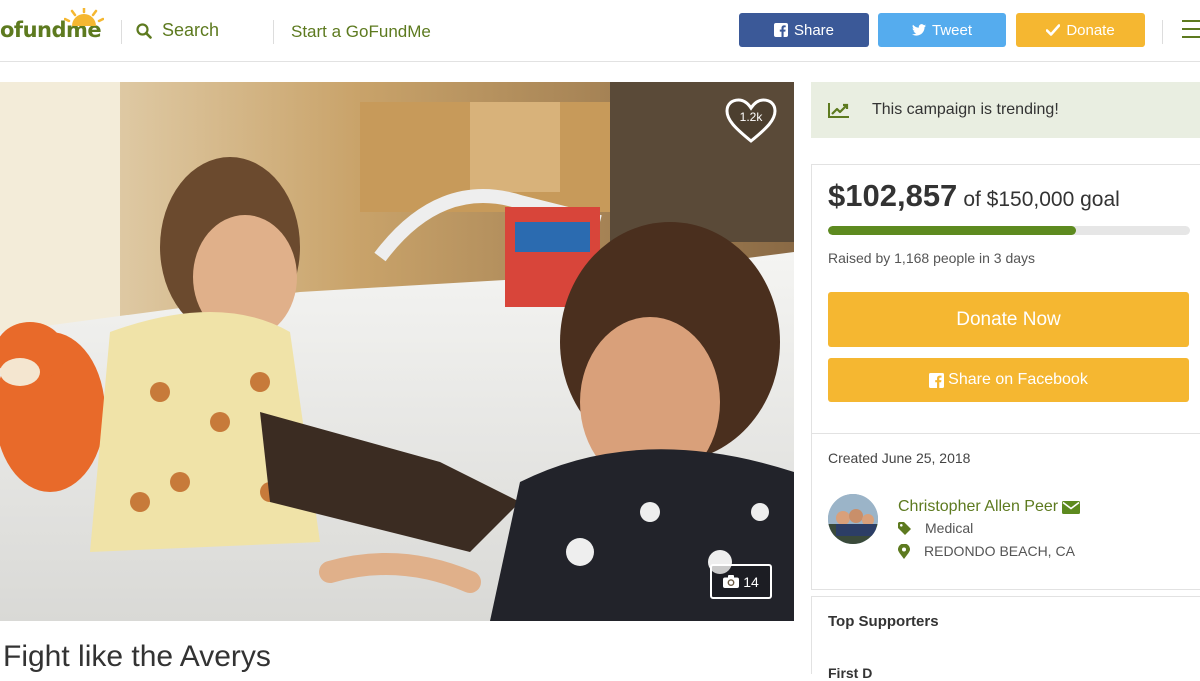  What do you see at coordinates (731, 581) in the screenshot?
I see `camera-icon` at bounding box center [731, 581].